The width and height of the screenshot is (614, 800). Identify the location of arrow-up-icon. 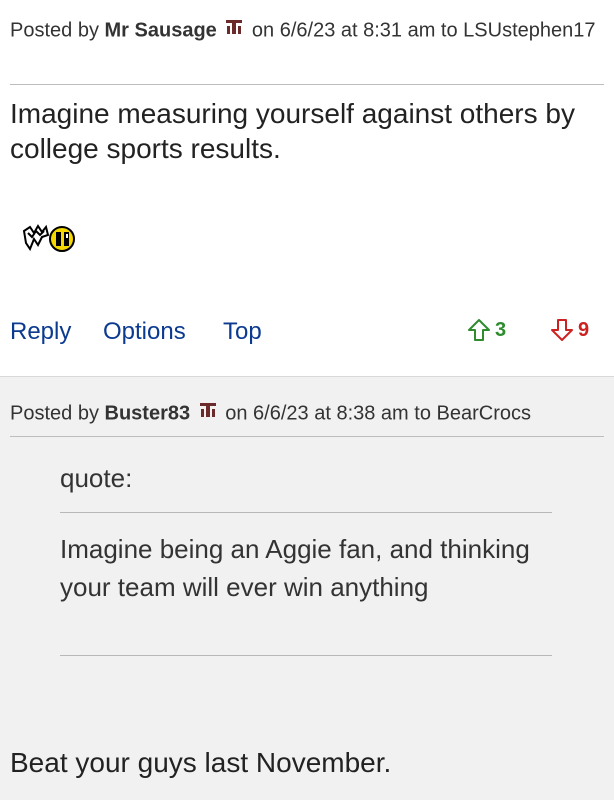
(479, 330).